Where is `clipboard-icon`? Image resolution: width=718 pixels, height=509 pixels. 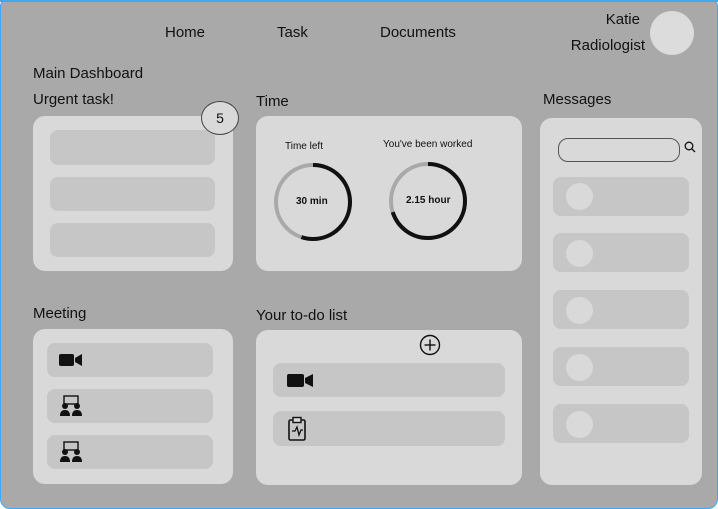 clipboard-icon is located at coordinates (297, 428).